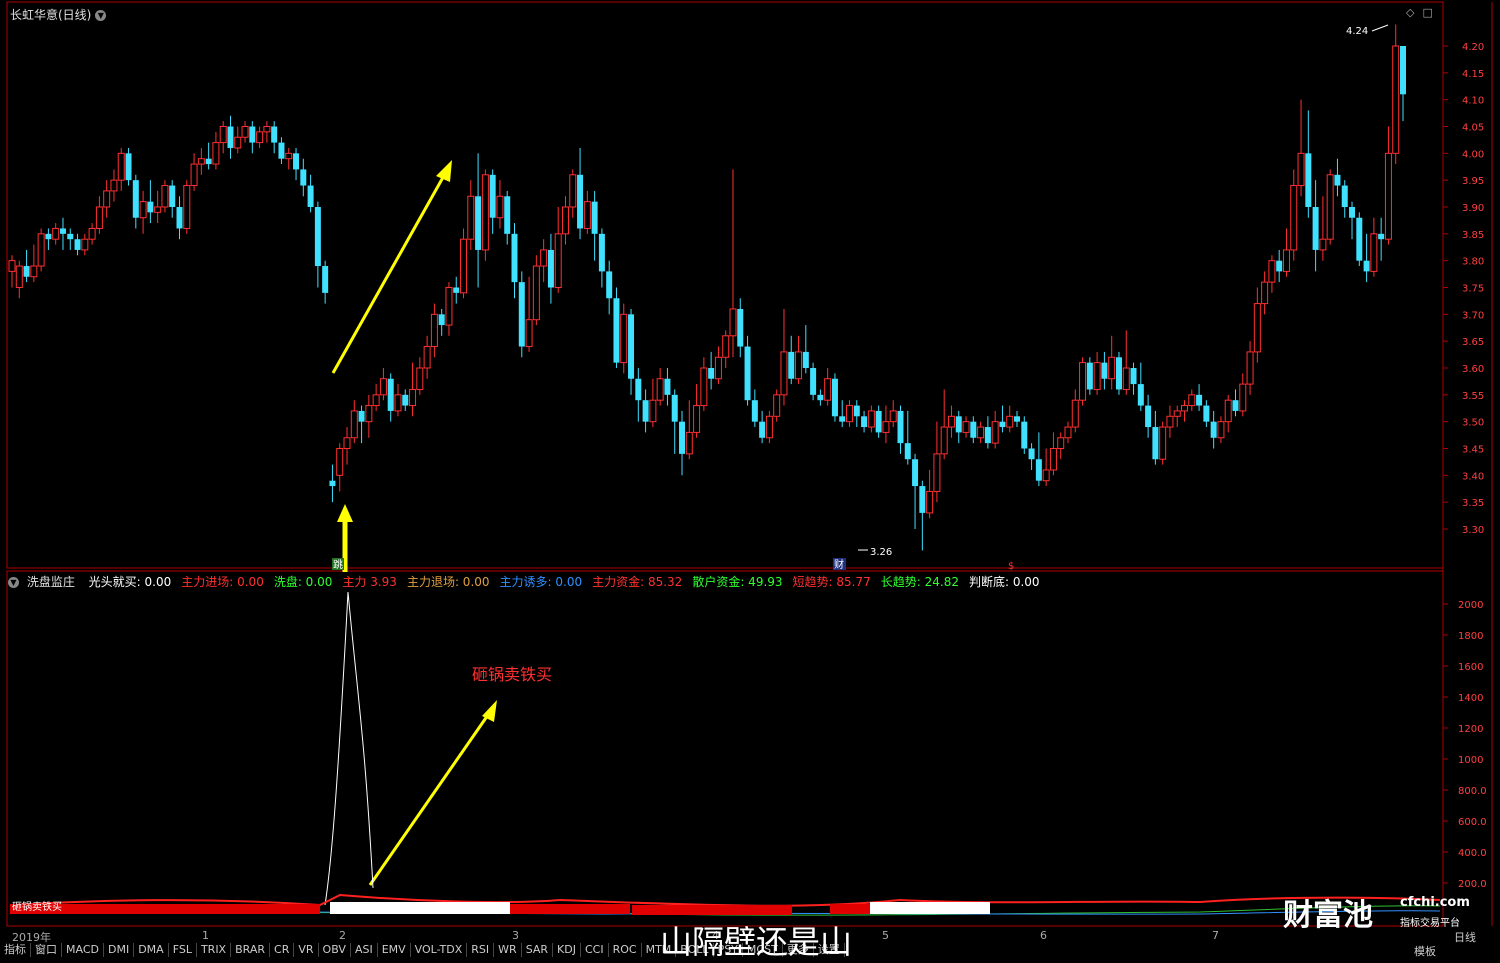 Image resolution: width=1500 pixels, height=963 pixels. I want to click on tab-窗口: 窗口, so click(46, 950).